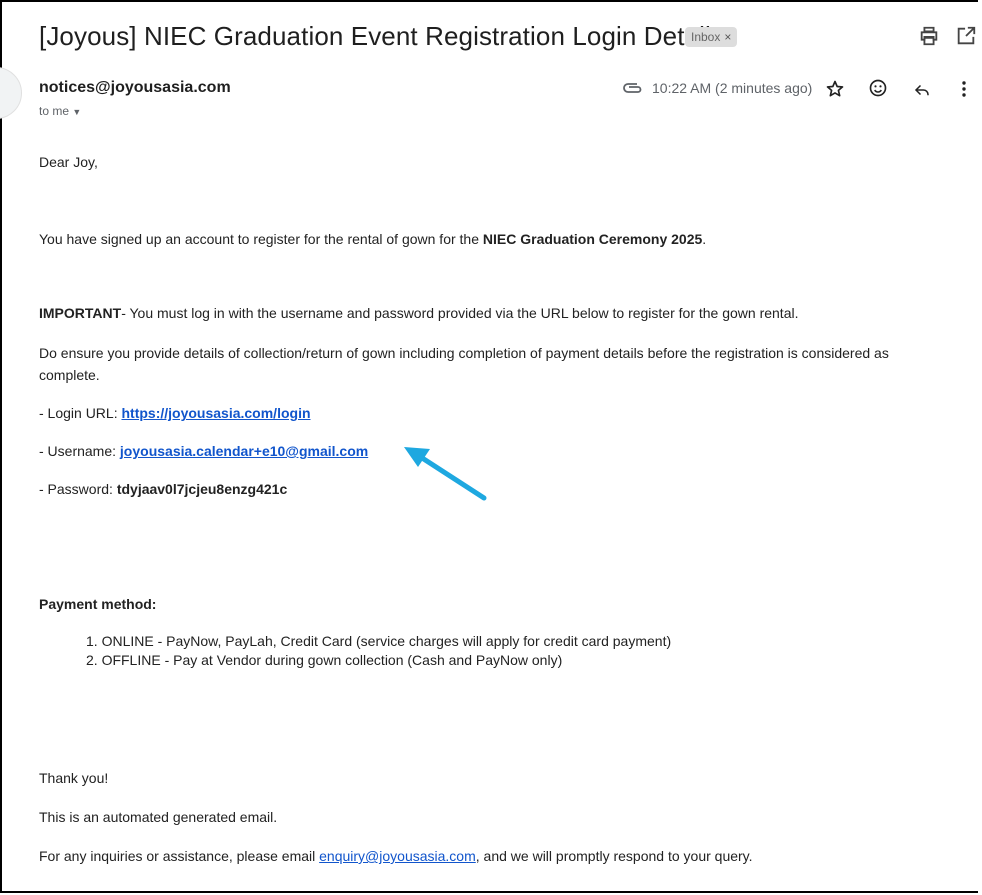 Image resolution: width=982 pixels, height=895 pixels. I want to click on username-link: joyousasia.calendar+e10@gmail.com, so click(244, 451).